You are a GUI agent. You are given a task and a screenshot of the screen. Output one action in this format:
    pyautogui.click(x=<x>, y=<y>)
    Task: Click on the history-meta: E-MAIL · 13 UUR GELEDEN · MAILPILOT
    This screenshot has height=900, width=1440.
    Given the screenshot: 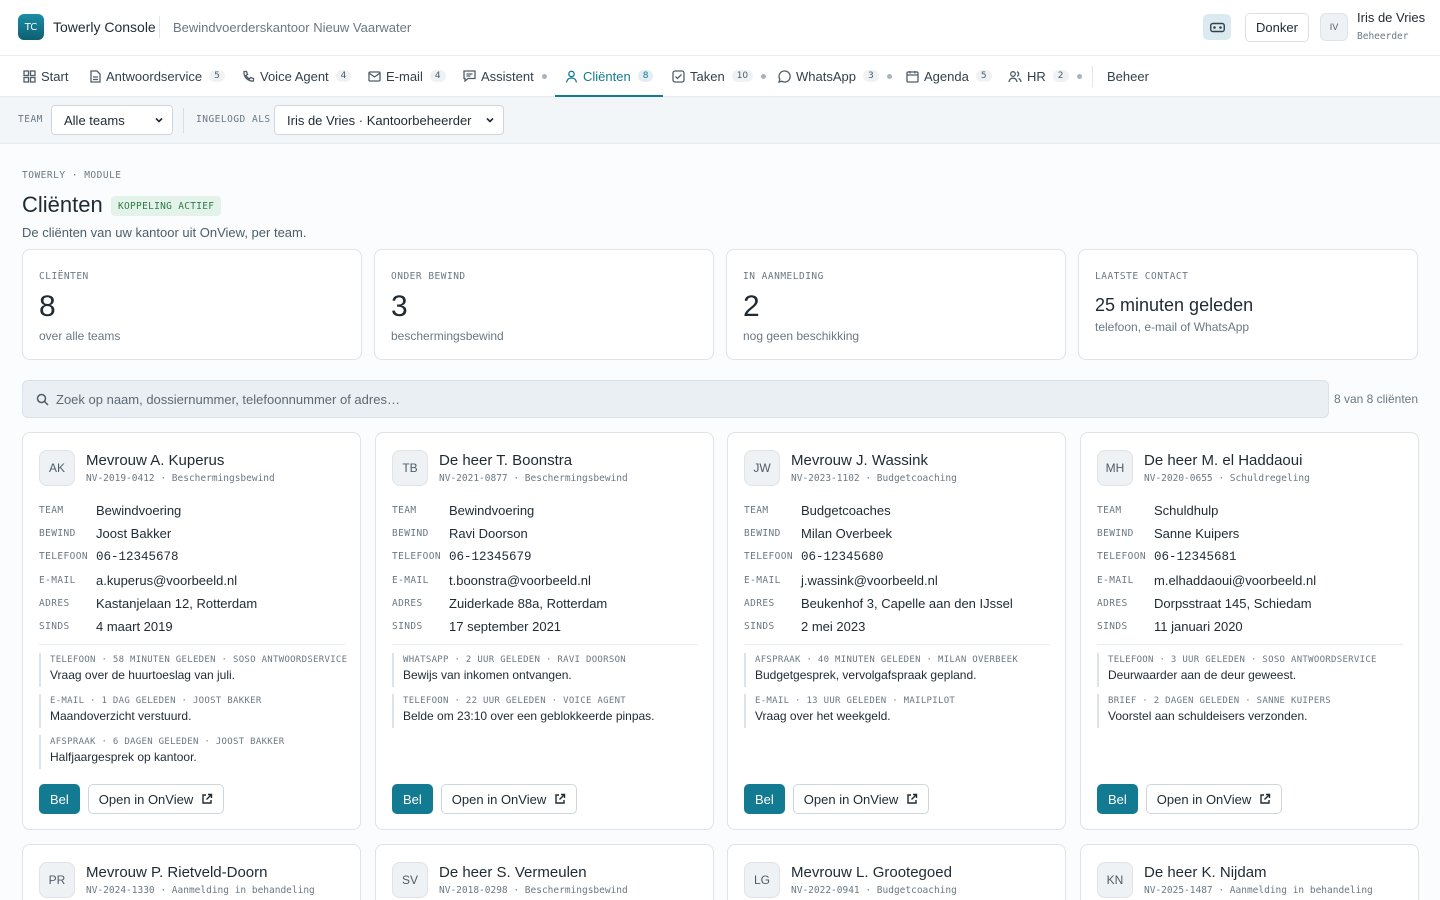 What is the action you would take?
    pyautogui.click(x=855, y=701)
    